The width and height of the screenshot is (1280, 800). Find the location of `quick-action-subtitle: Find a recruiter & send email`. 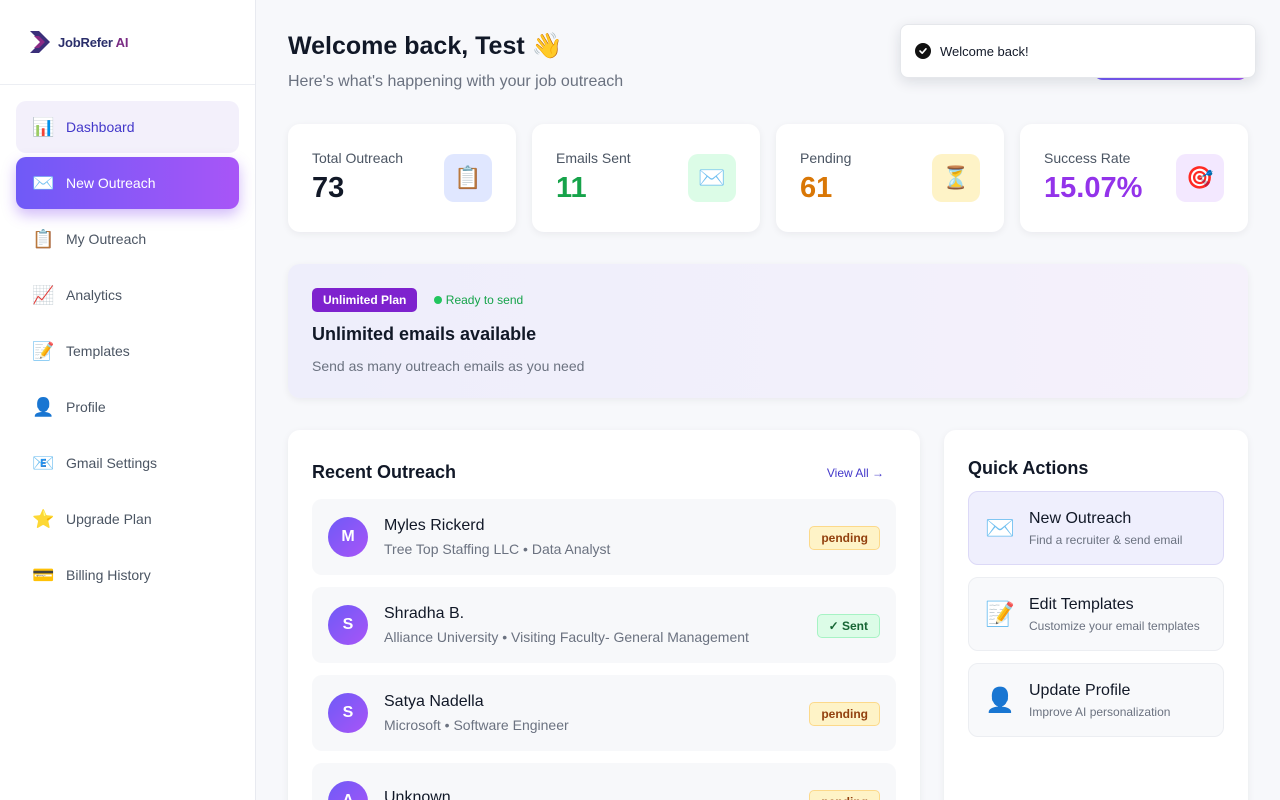

quick-action-subtitle: Find a recruiter & send email is located at coordinates (1106, 539).